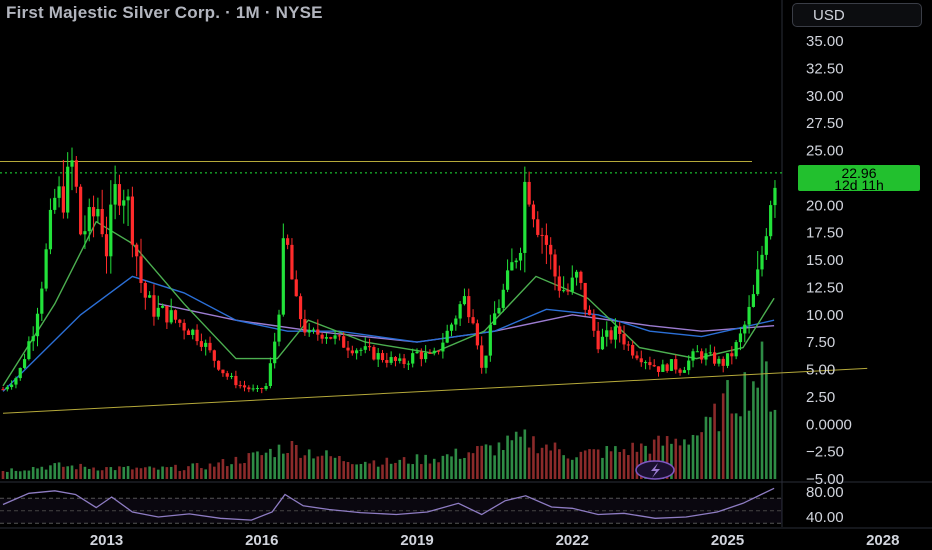 The width and height of the screenshot is (932, 550). Describe the element at coordinates (261, 540) in the screenshot. I see `time-tick-label: 2016` at that location.